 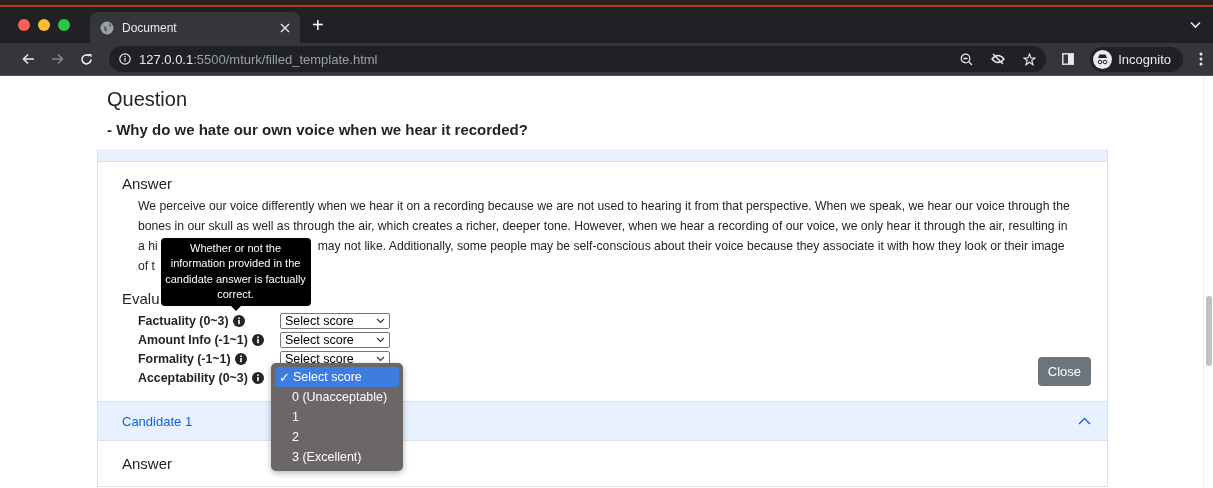 I want to click on close-tab-icon, so click(x=285, y=27).